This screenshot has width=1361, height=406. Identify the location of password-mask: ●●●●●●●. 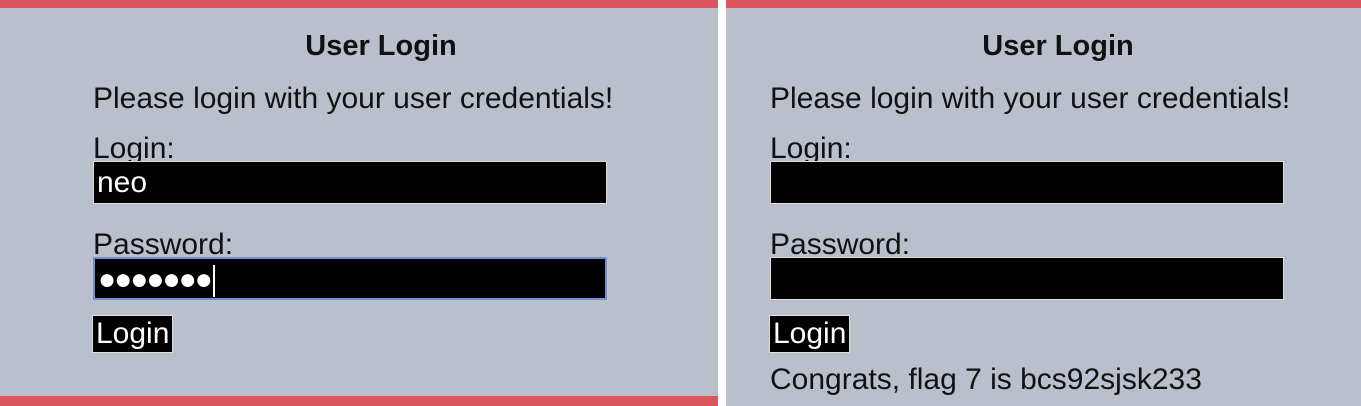
(155, 279).